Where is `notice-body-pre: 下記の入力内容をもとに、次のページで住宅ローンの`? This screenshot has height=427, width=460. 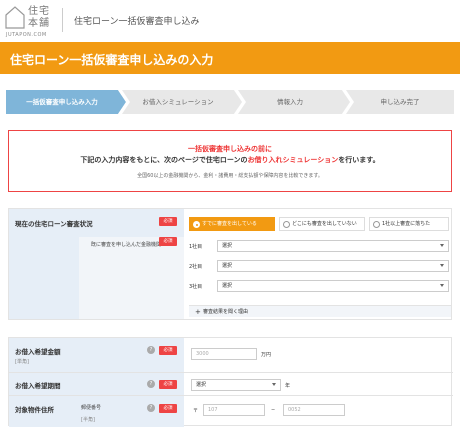
notice-body-pre: 下記の入力内容をもとに、次のページで住宅ローンの is located at coordinates (164, 160).